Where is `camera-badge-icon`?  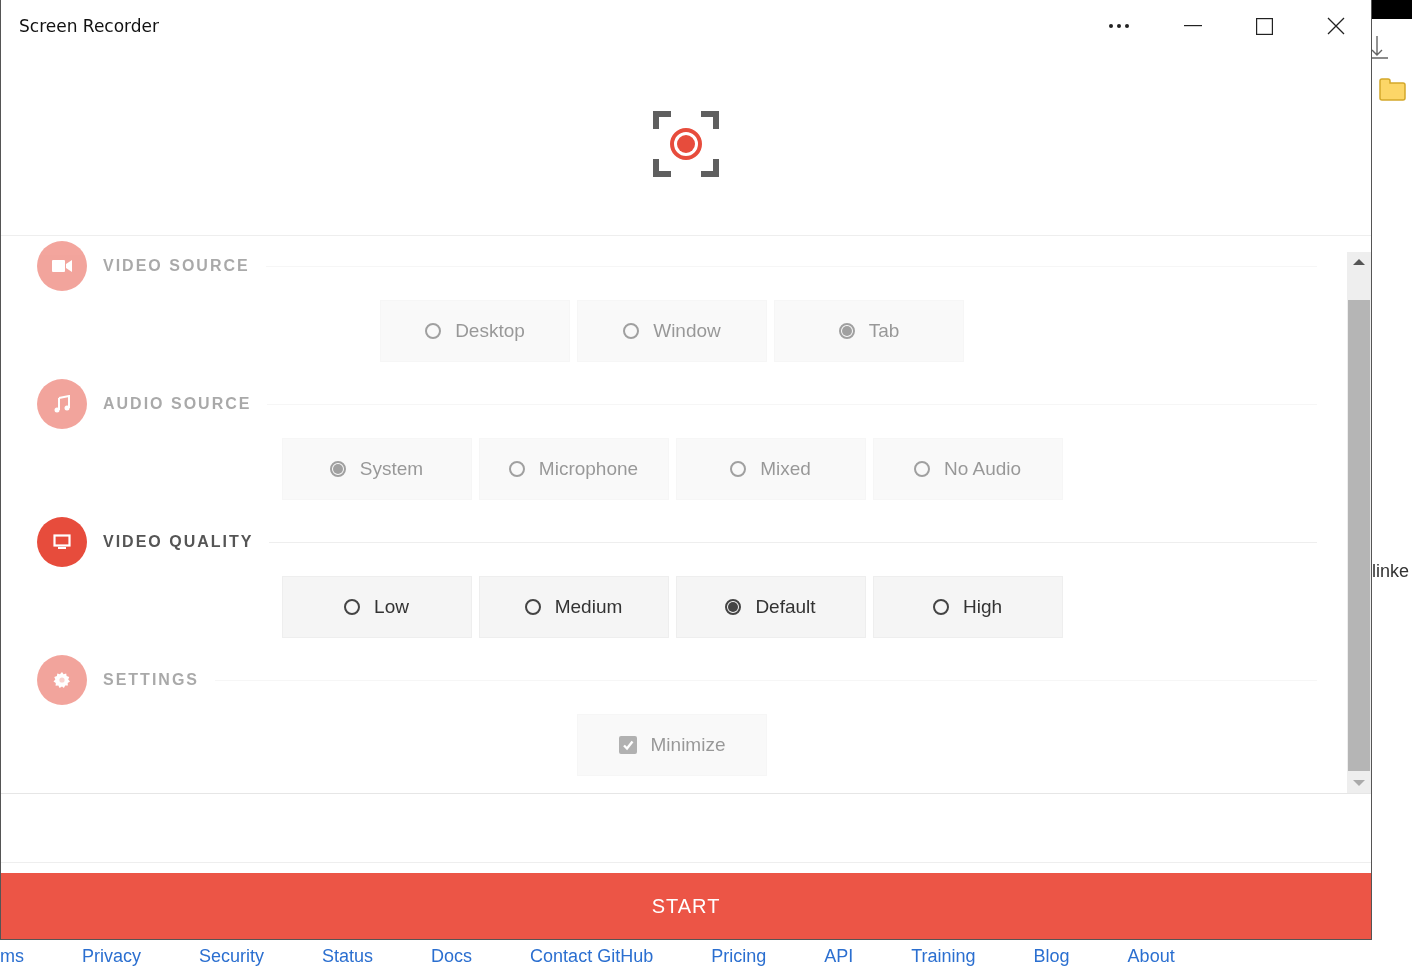 camera-badge-icon is located at coordinates (62, 266).